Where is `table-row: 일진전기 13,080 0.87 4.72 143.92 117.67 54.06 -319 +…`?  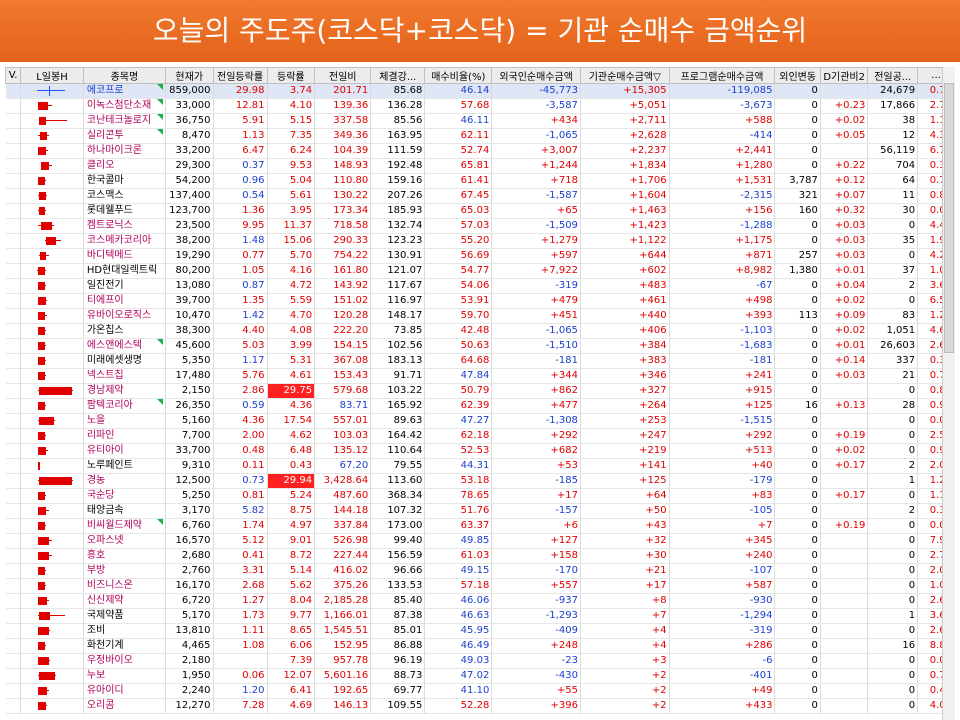
table-row: 일진전기 13,080 0.87 4.72 143.92 117.67 54.06 -319 +… is located at coordinates (480, 286).